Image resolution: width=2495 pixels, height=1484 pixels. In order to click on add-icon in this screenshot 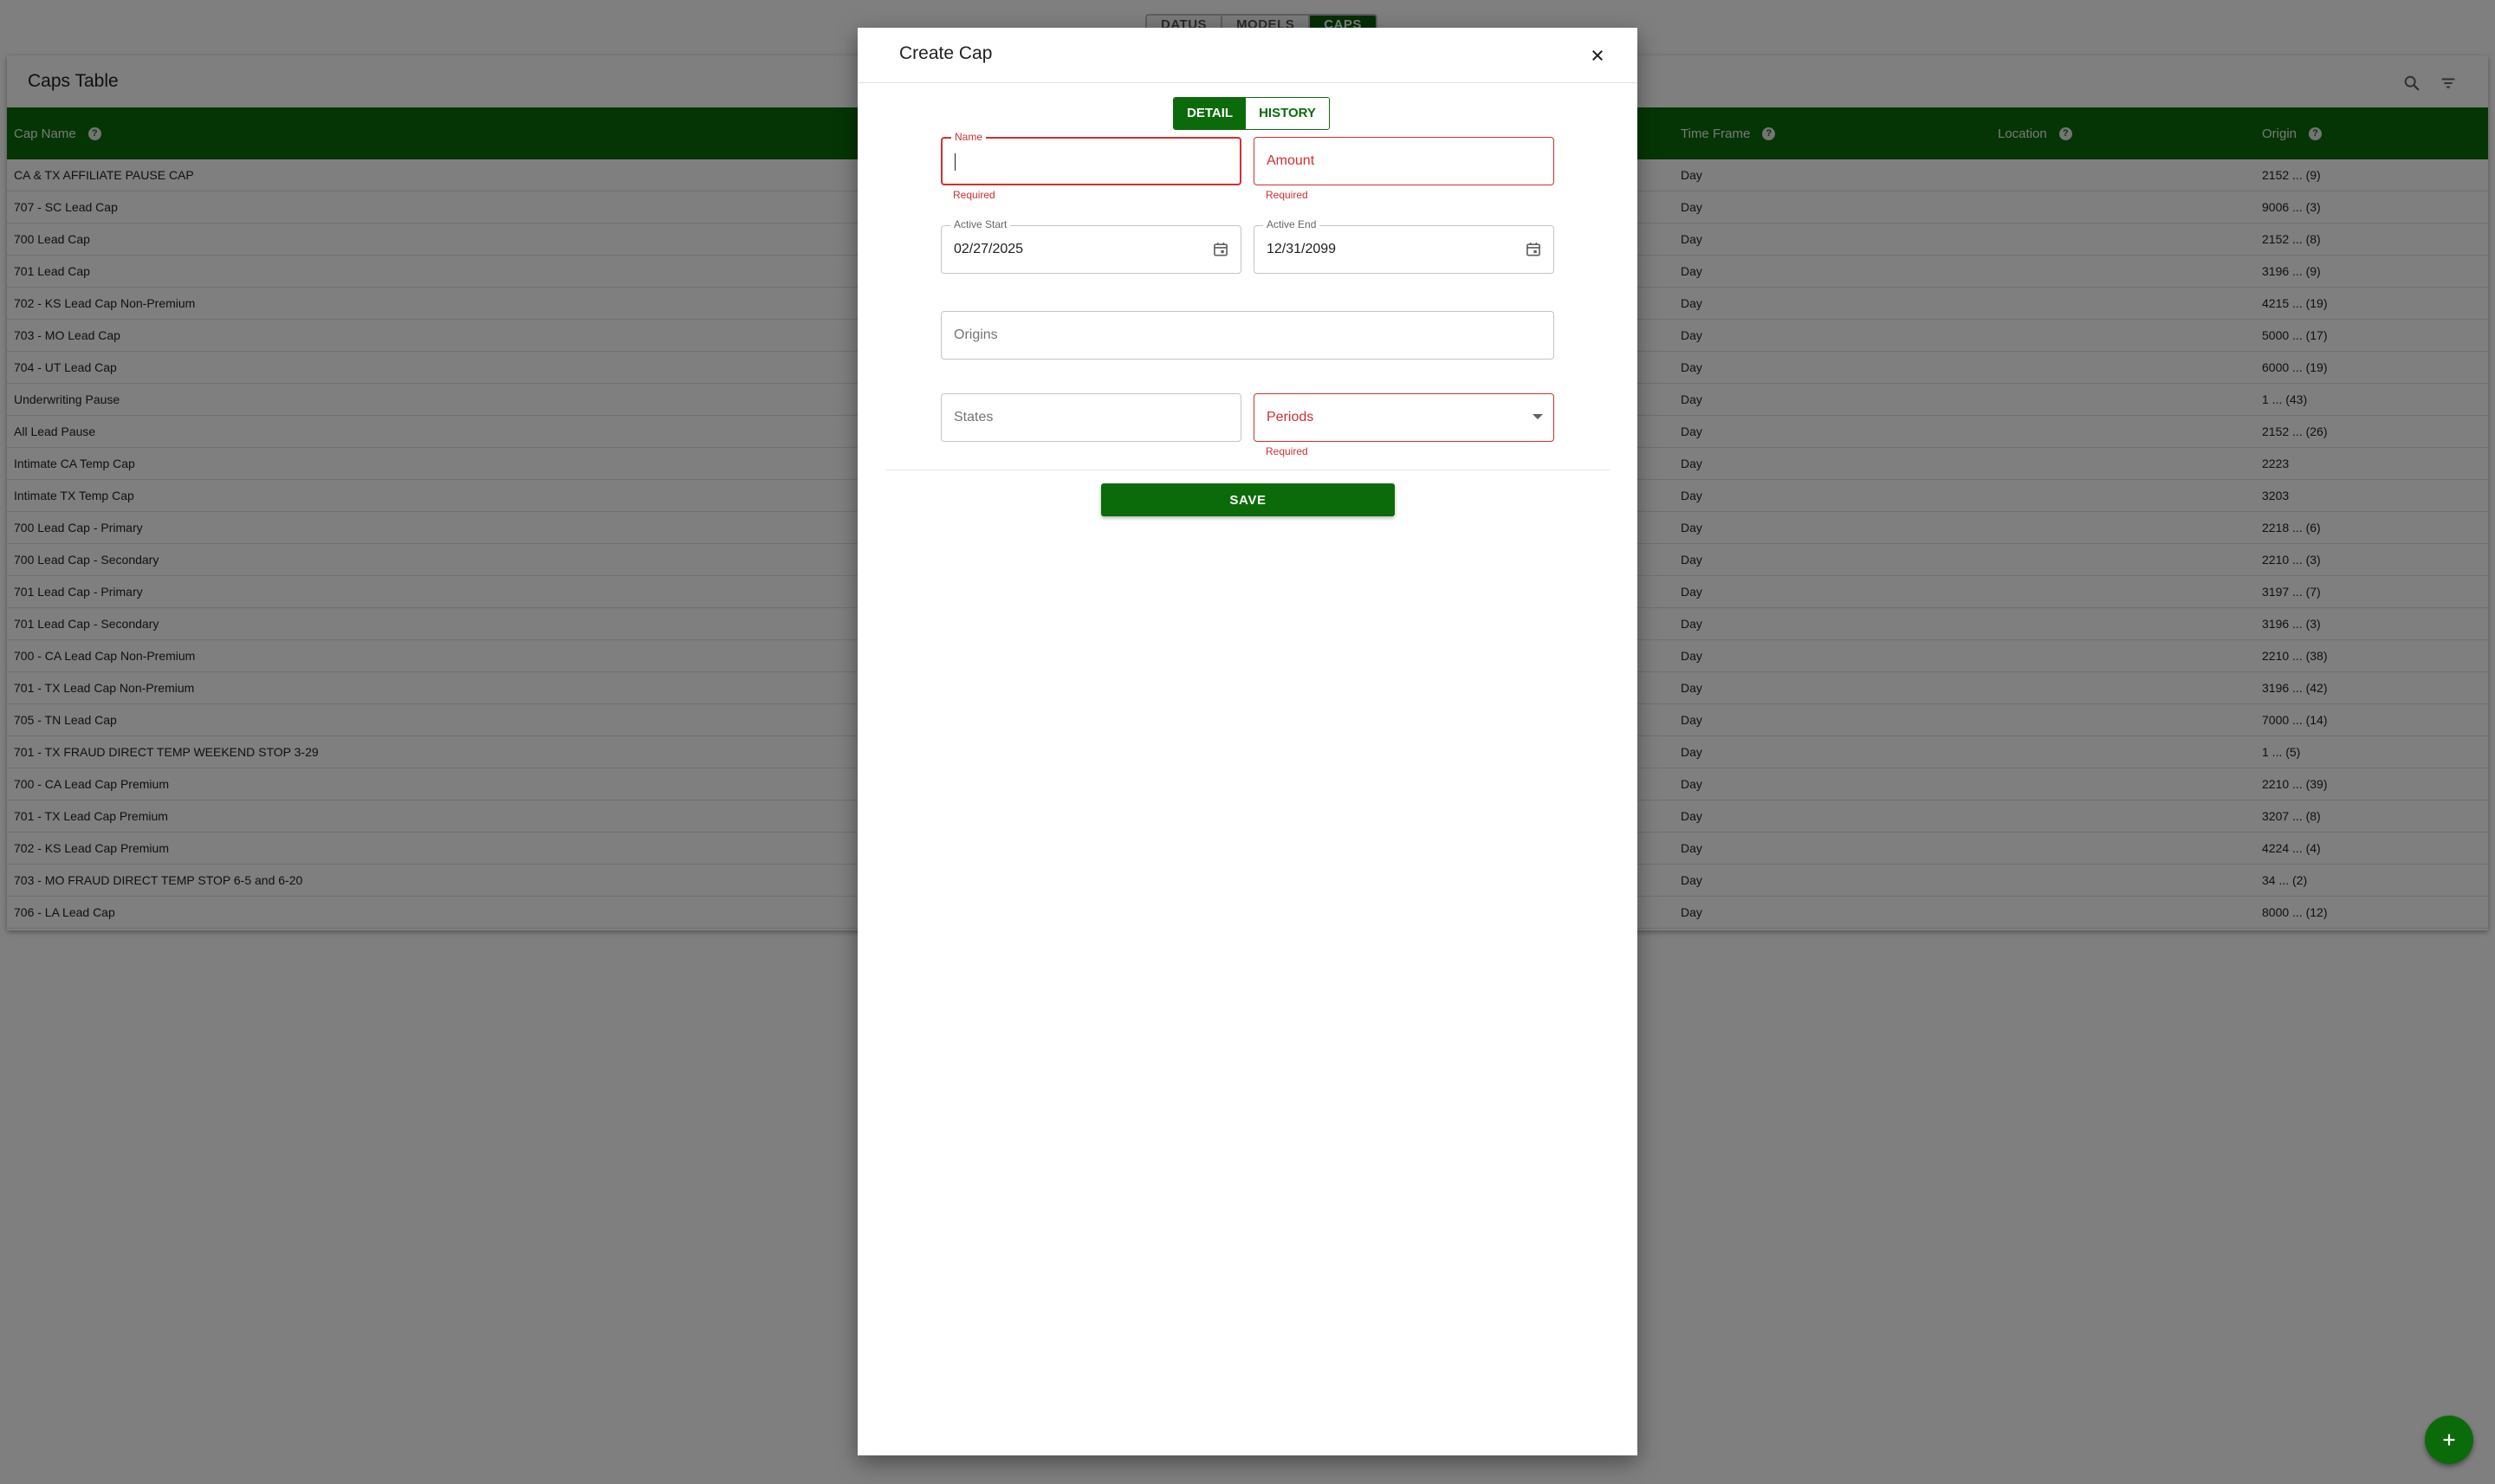, I will do `click(2449, 1440)`.